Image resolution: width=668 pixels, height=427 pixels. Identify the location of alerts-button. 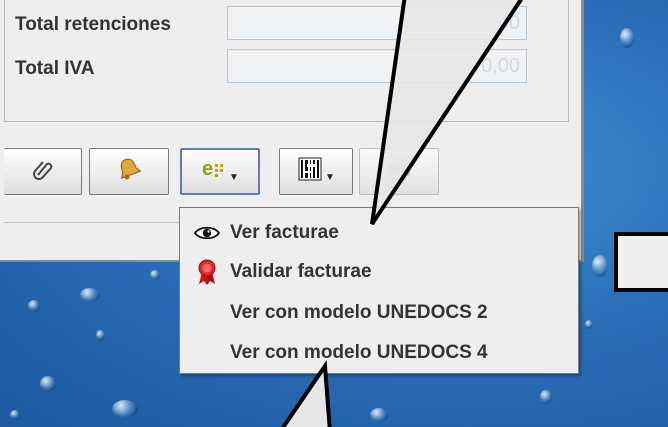
(129, 171).